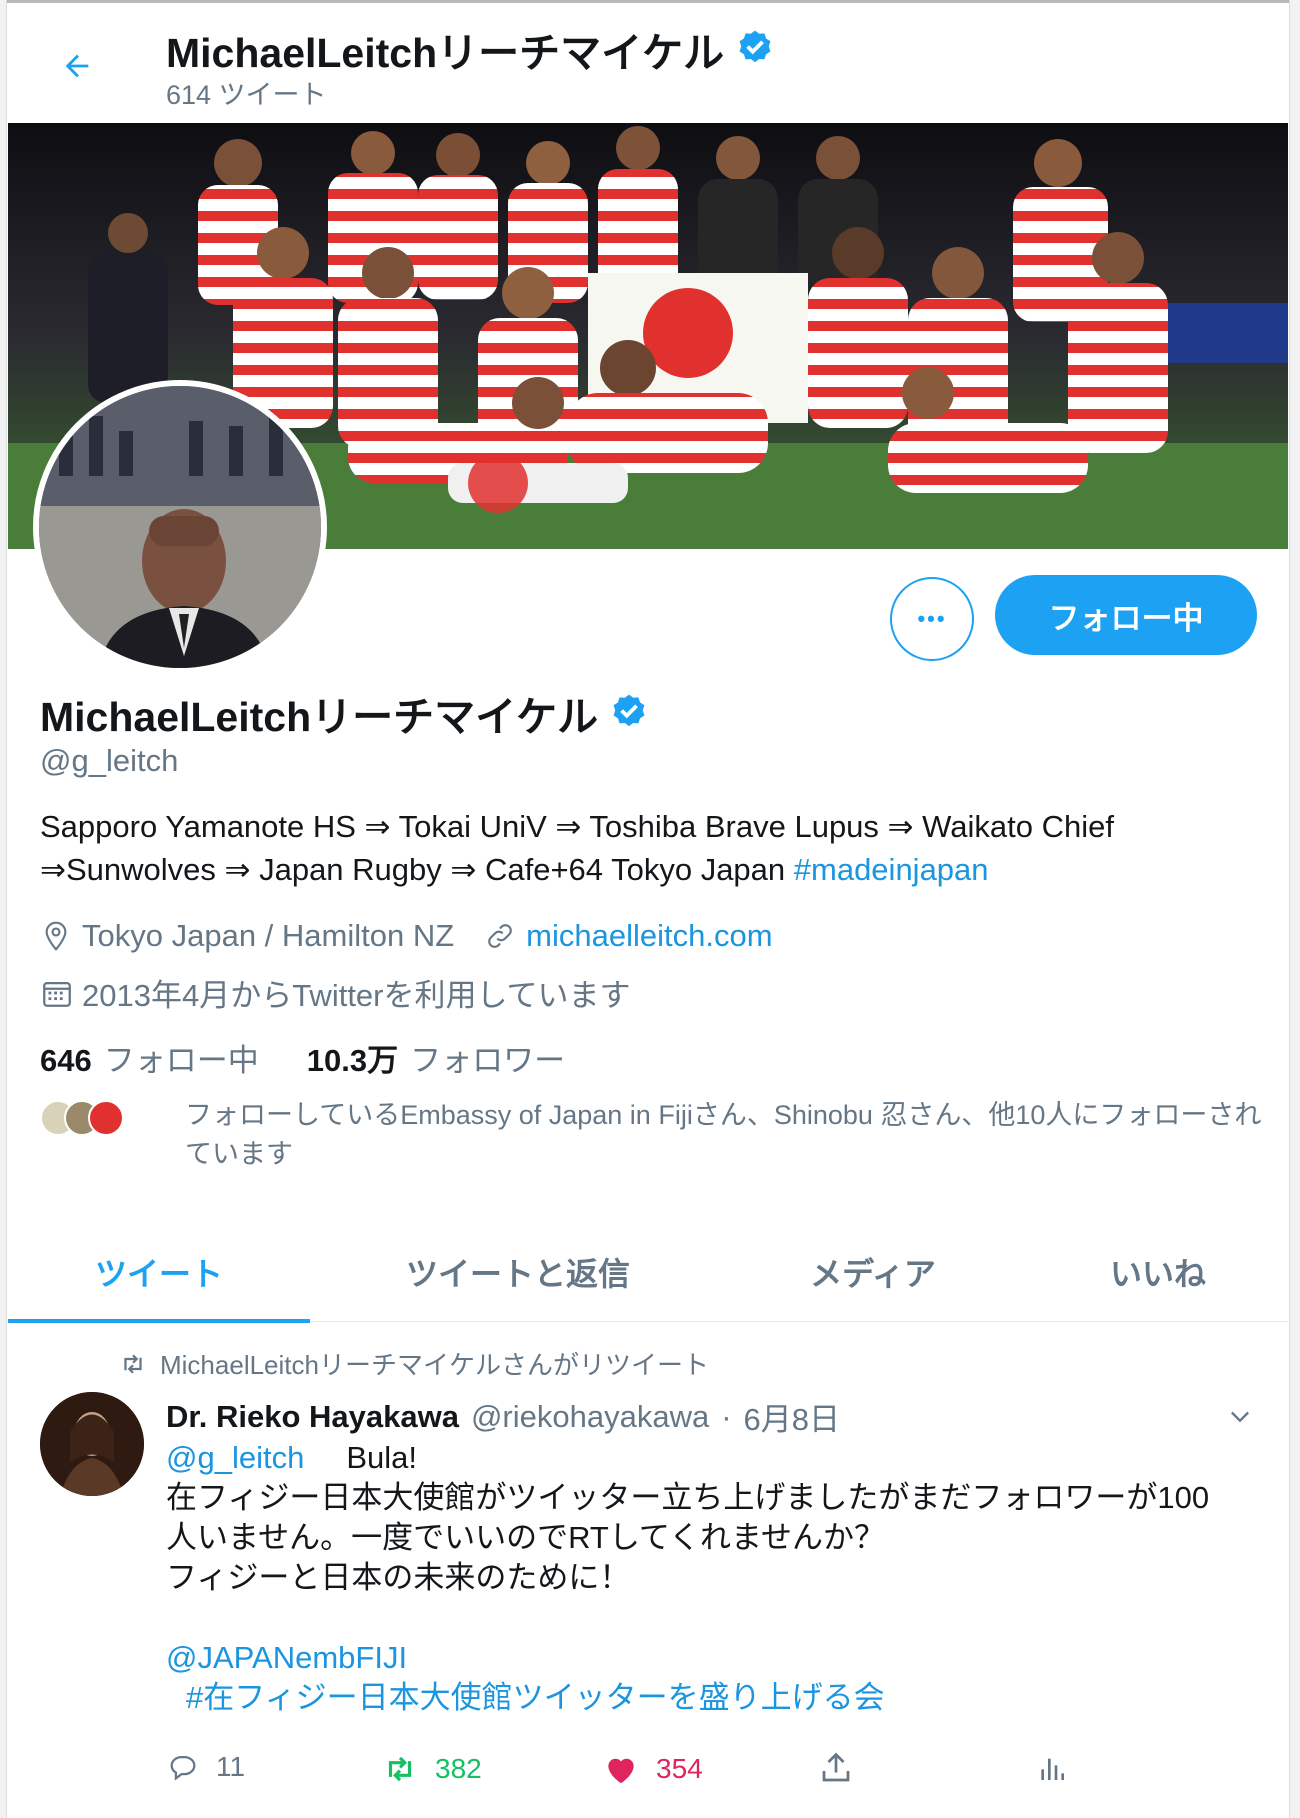 This screenshot has width=1300, height=1818. I want to click on tweet-hashtag-line: #在フィジー日本大使館ツイッターを盛り上げる会, so click(716, 1698).